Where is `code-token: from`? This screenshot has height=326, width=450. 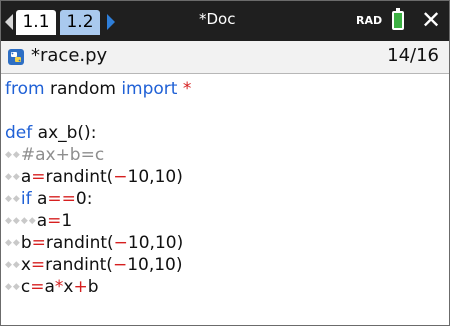
code-token: from is located at coordinates (25, 89).